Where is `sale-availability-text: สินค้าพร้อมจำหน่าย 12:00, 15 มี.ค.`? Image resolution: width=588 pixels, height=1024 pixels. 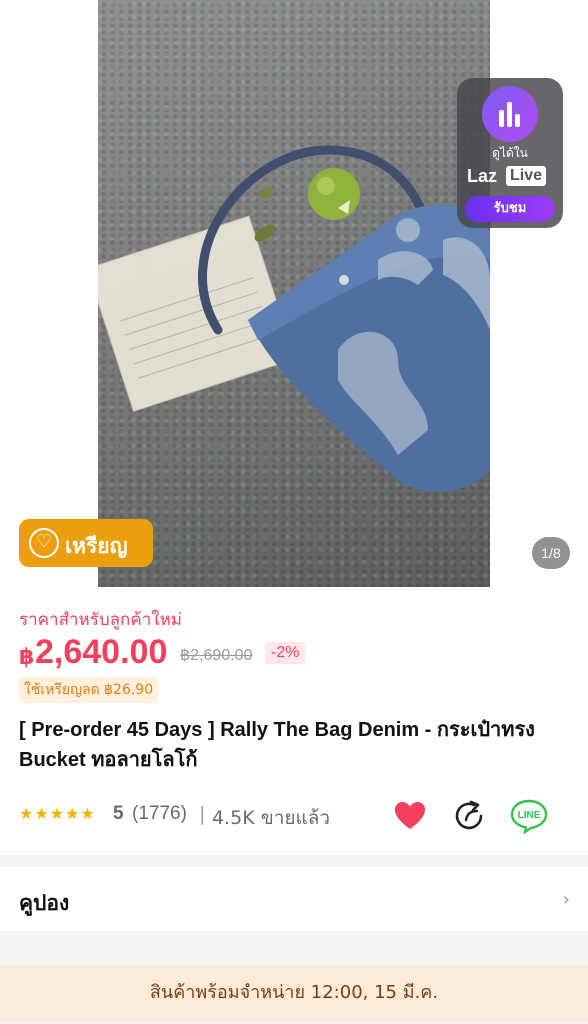
sale-availability-text: สินค้าพร้อมจำหน่าย 12:00, 15 มี.ค. is located at coordinates (294, 992).